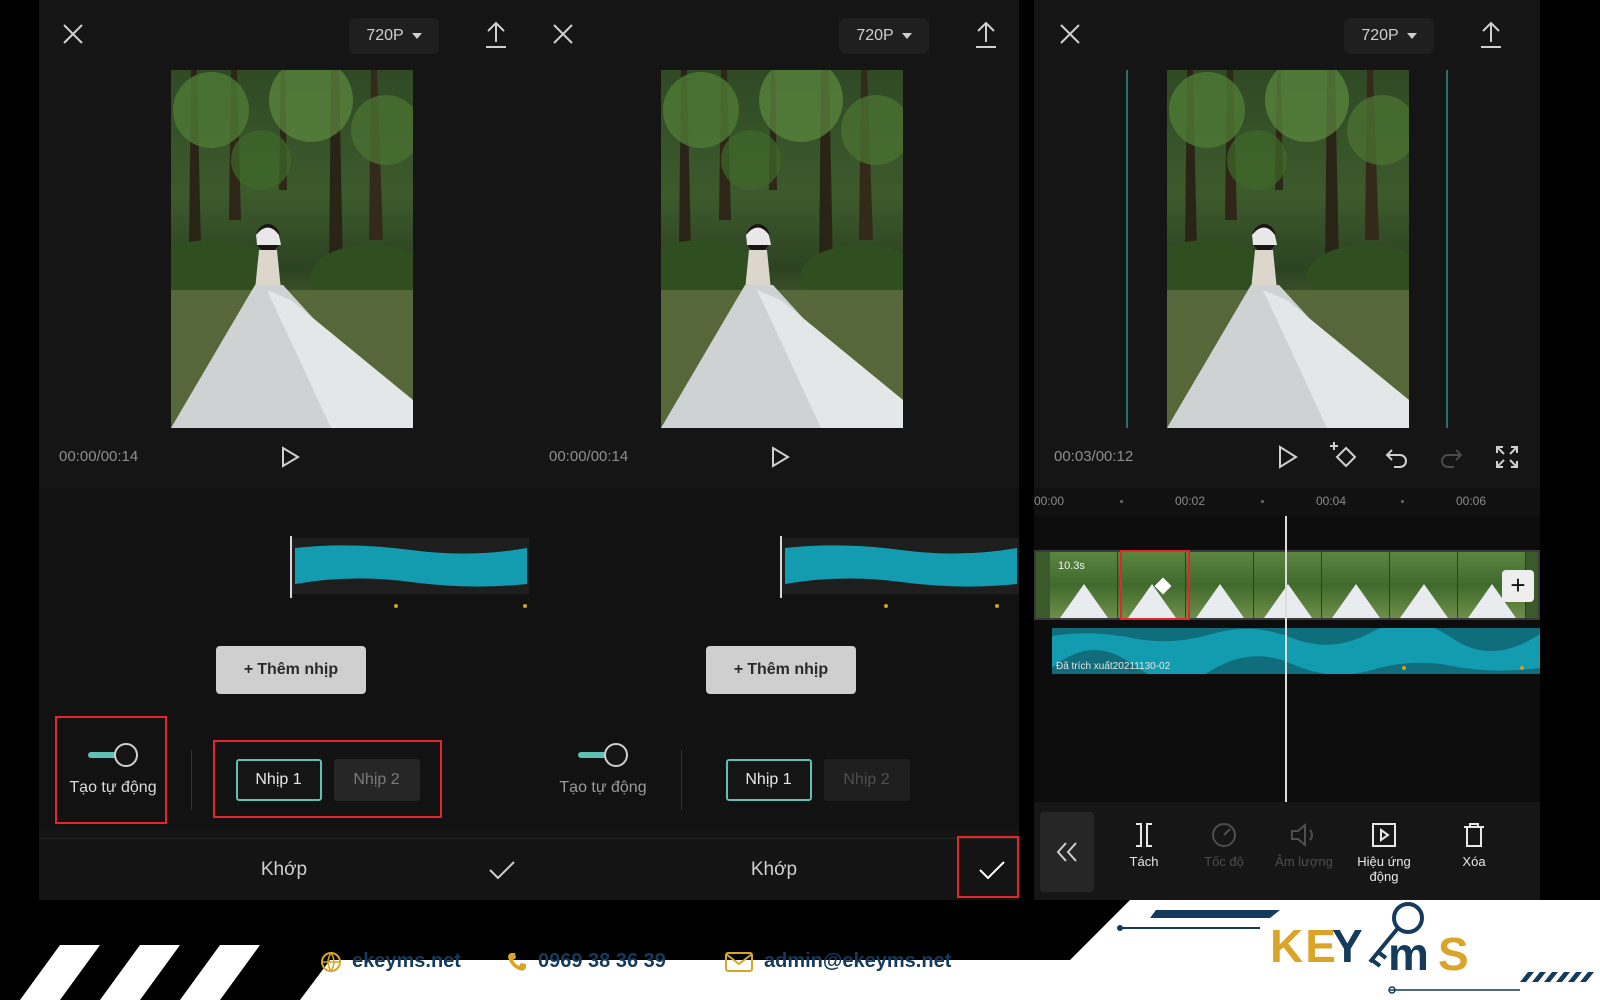 The height and width of the screenshot is (1000, 1600). I want to click on contact-phone: 0969 38 36 39, so click(586, 961).